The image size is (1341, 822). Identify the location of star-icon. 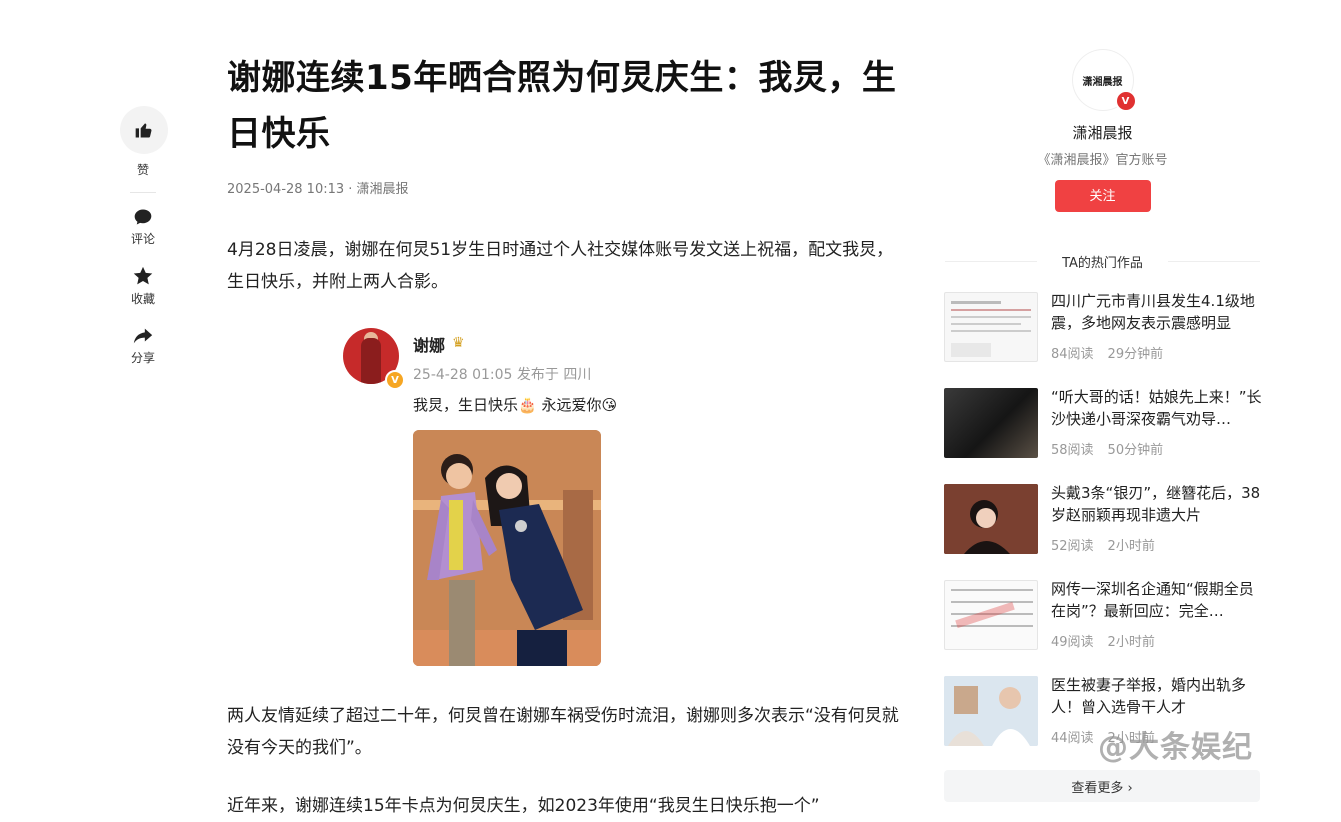
(143, 275).